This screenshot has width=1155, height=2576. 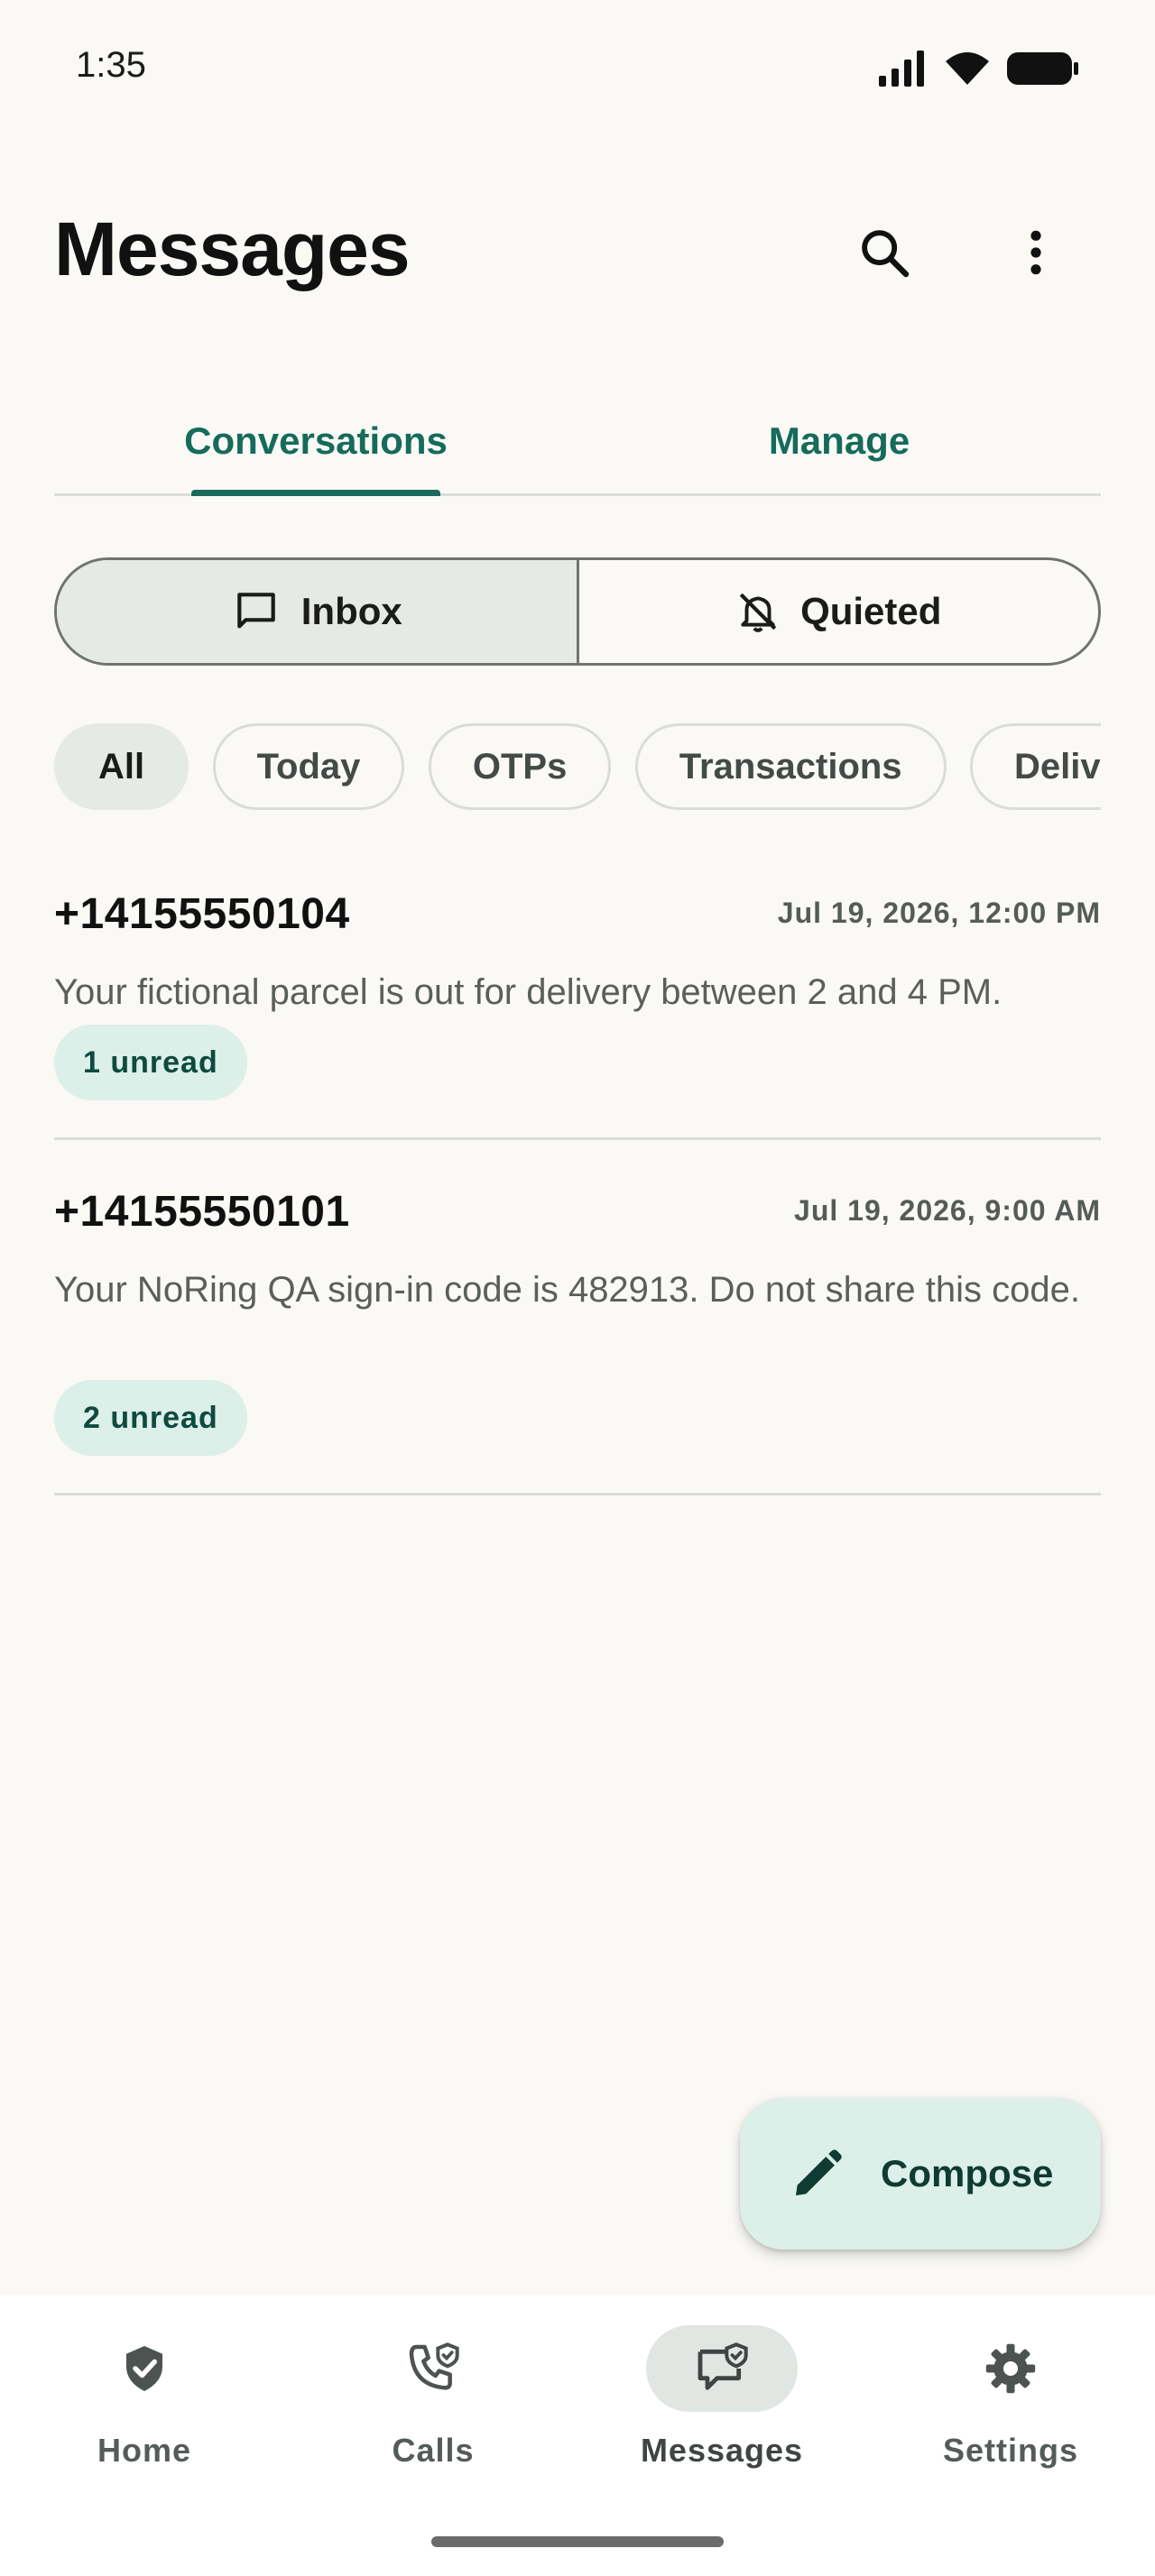 What do you see at coordinates (947, 1210) in the screenshot?
I see `message-timestamp: Jul 19, 2026, 9:00 AM` at bounding box center [947, 1210].